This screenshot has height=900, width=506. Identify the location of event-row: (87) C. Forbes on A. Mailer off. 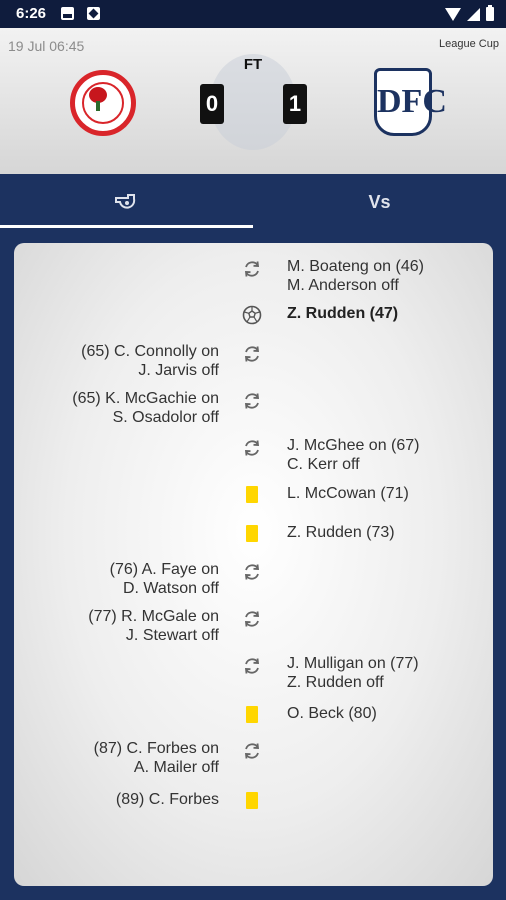
(253, 759).